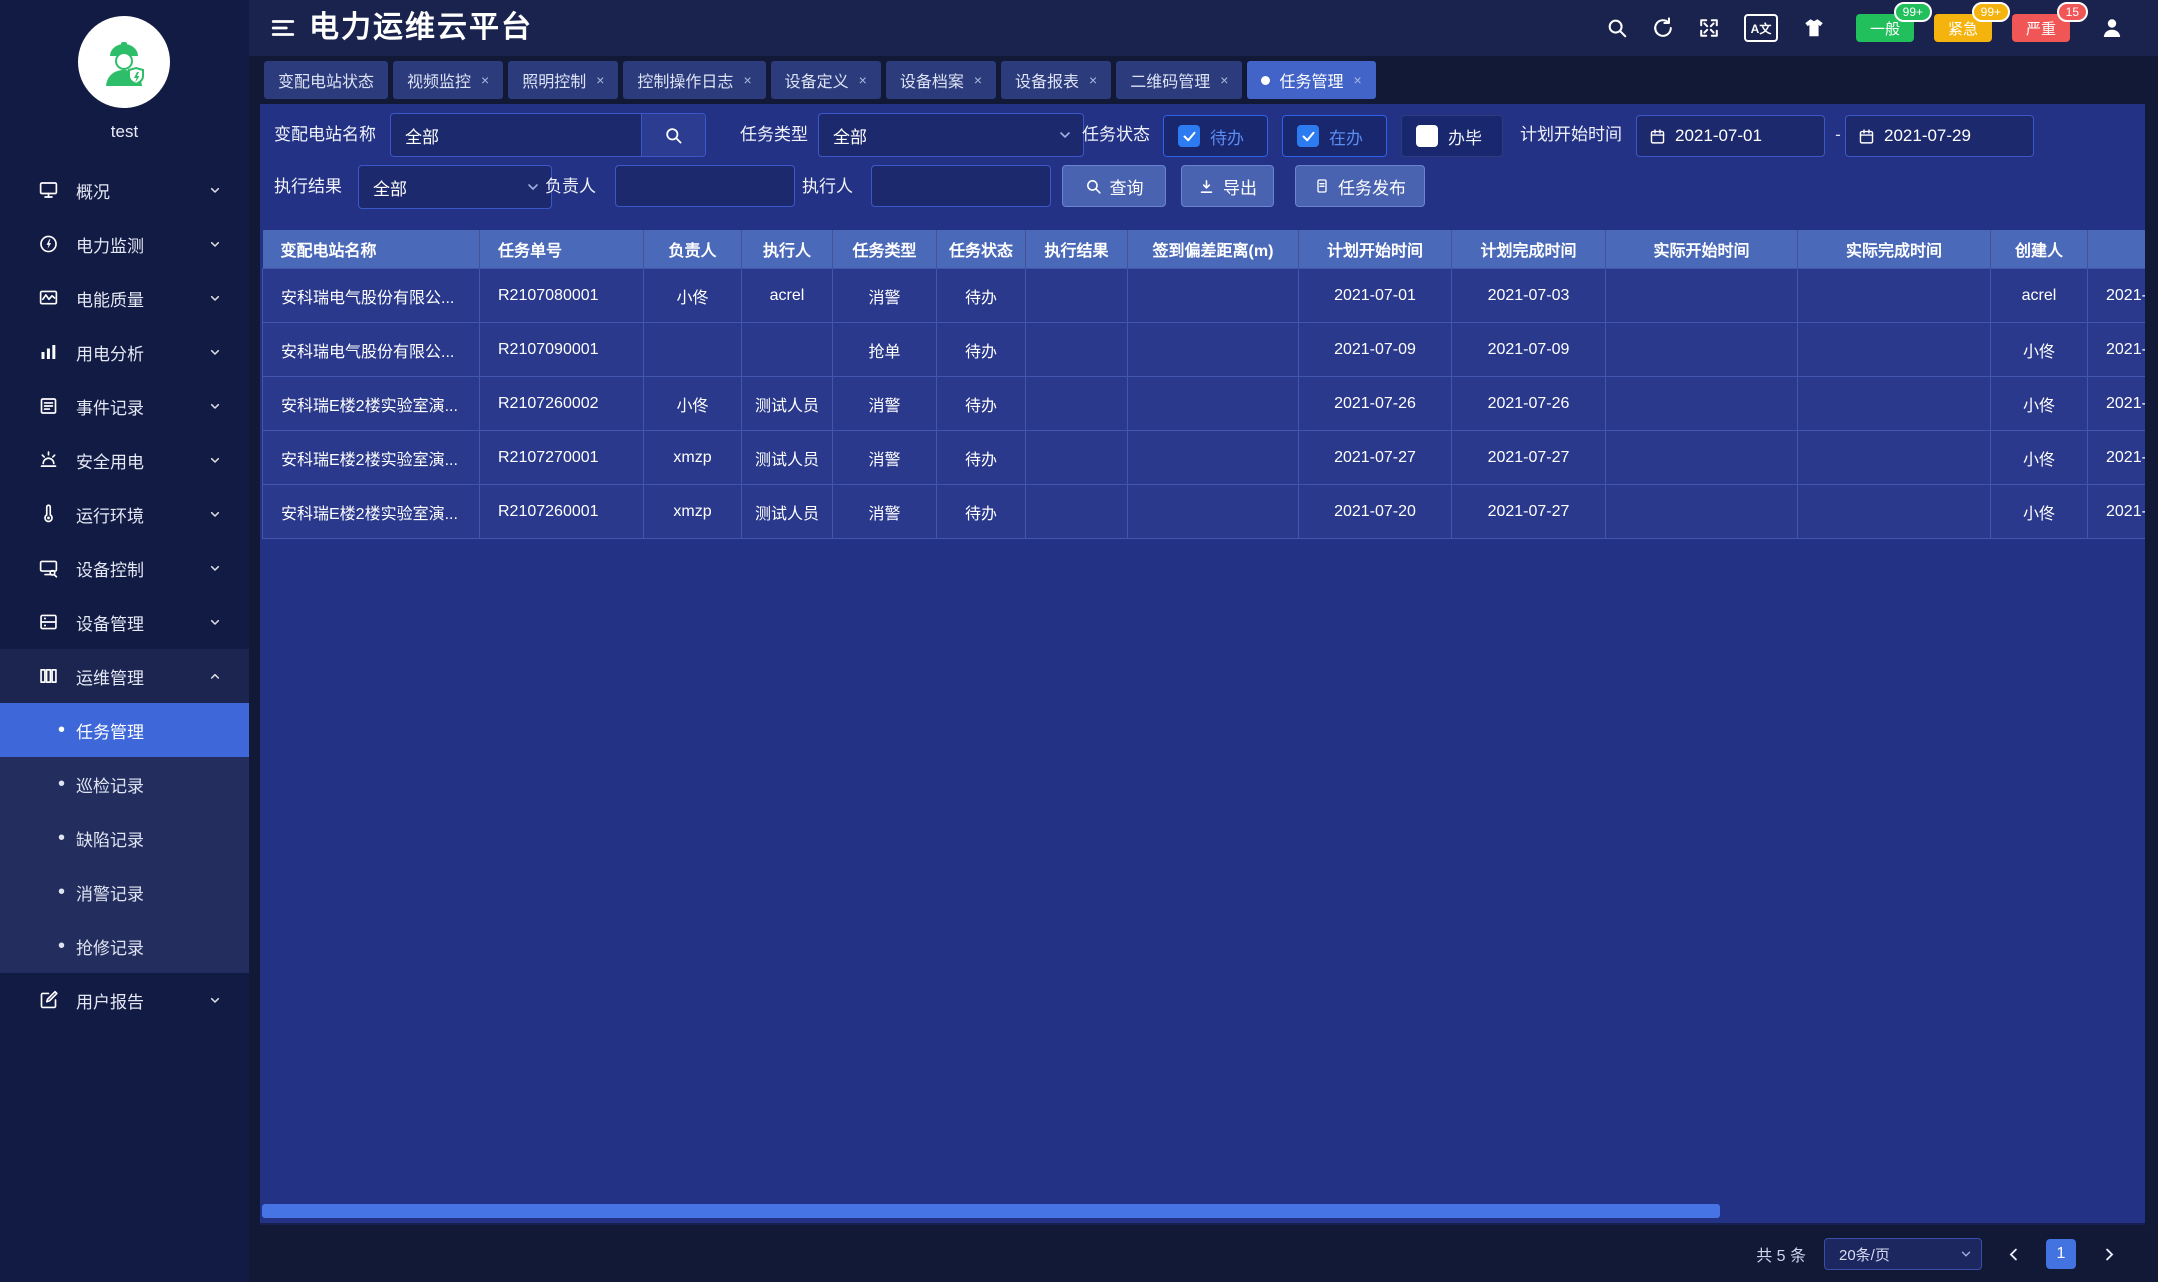 The height and width of the screenshot is (1282, 2158). I want to click on sidebar-item-label: 运行环境, so click(110, 516).